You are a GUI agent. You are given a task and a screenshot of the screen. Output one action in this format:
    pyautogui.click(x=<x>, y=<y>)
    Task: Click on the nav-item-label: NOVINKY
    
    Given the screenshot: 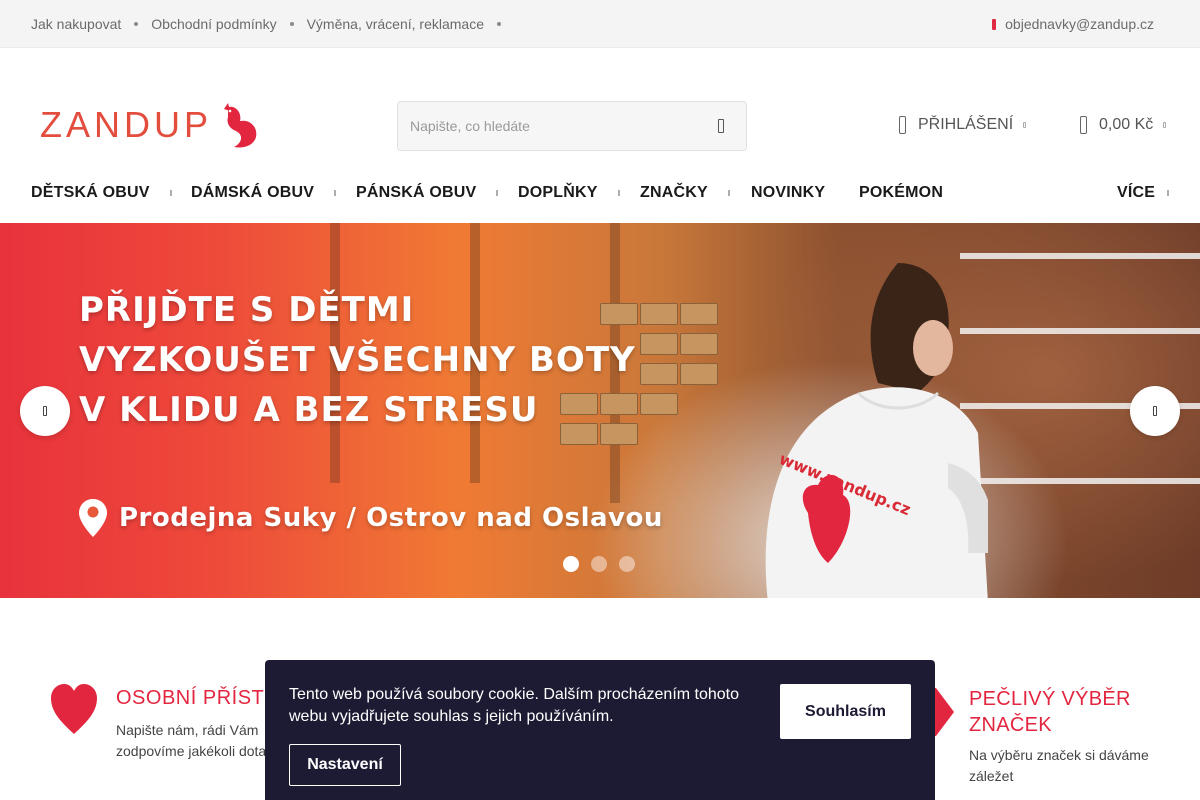 What is the action you would take?
    pyautogui.click(x=788, y=192)
    